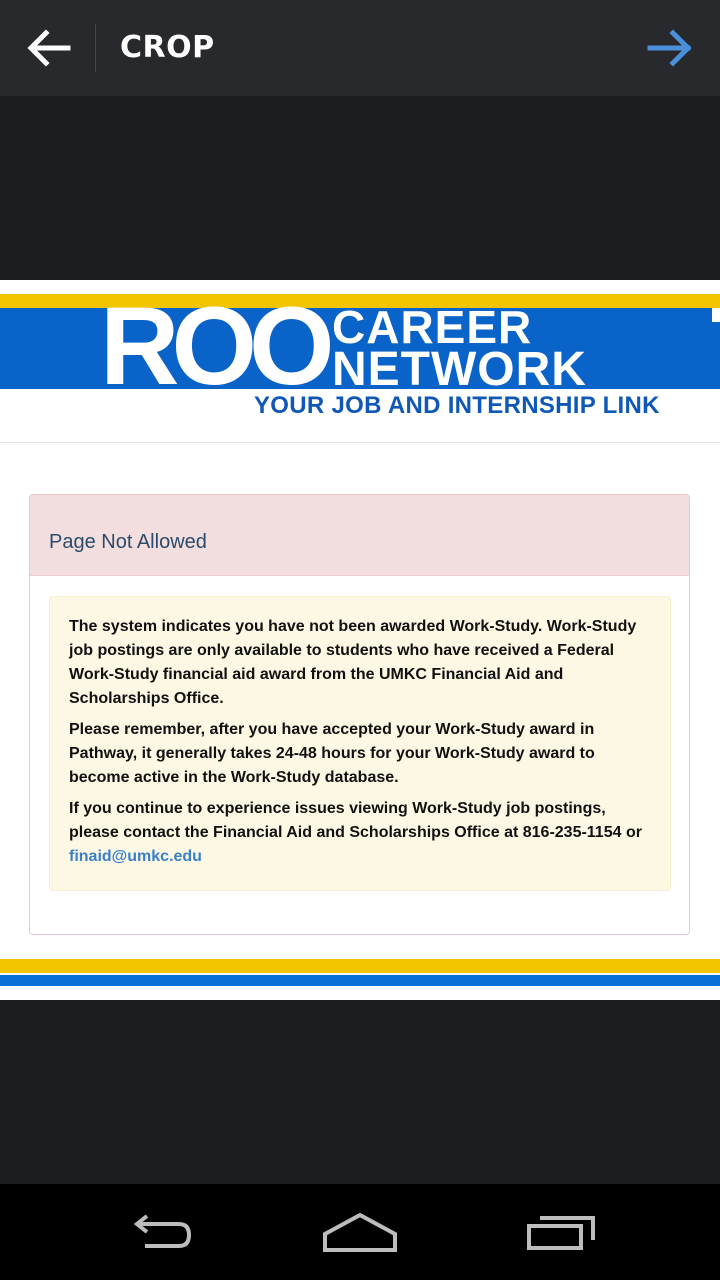 The width and height of the screenshot is (720, 1280). Describe the element at coordinates (135, 856) in the screenshot. I see `finaid-email-link: finaid@umkc.edu` at that location.